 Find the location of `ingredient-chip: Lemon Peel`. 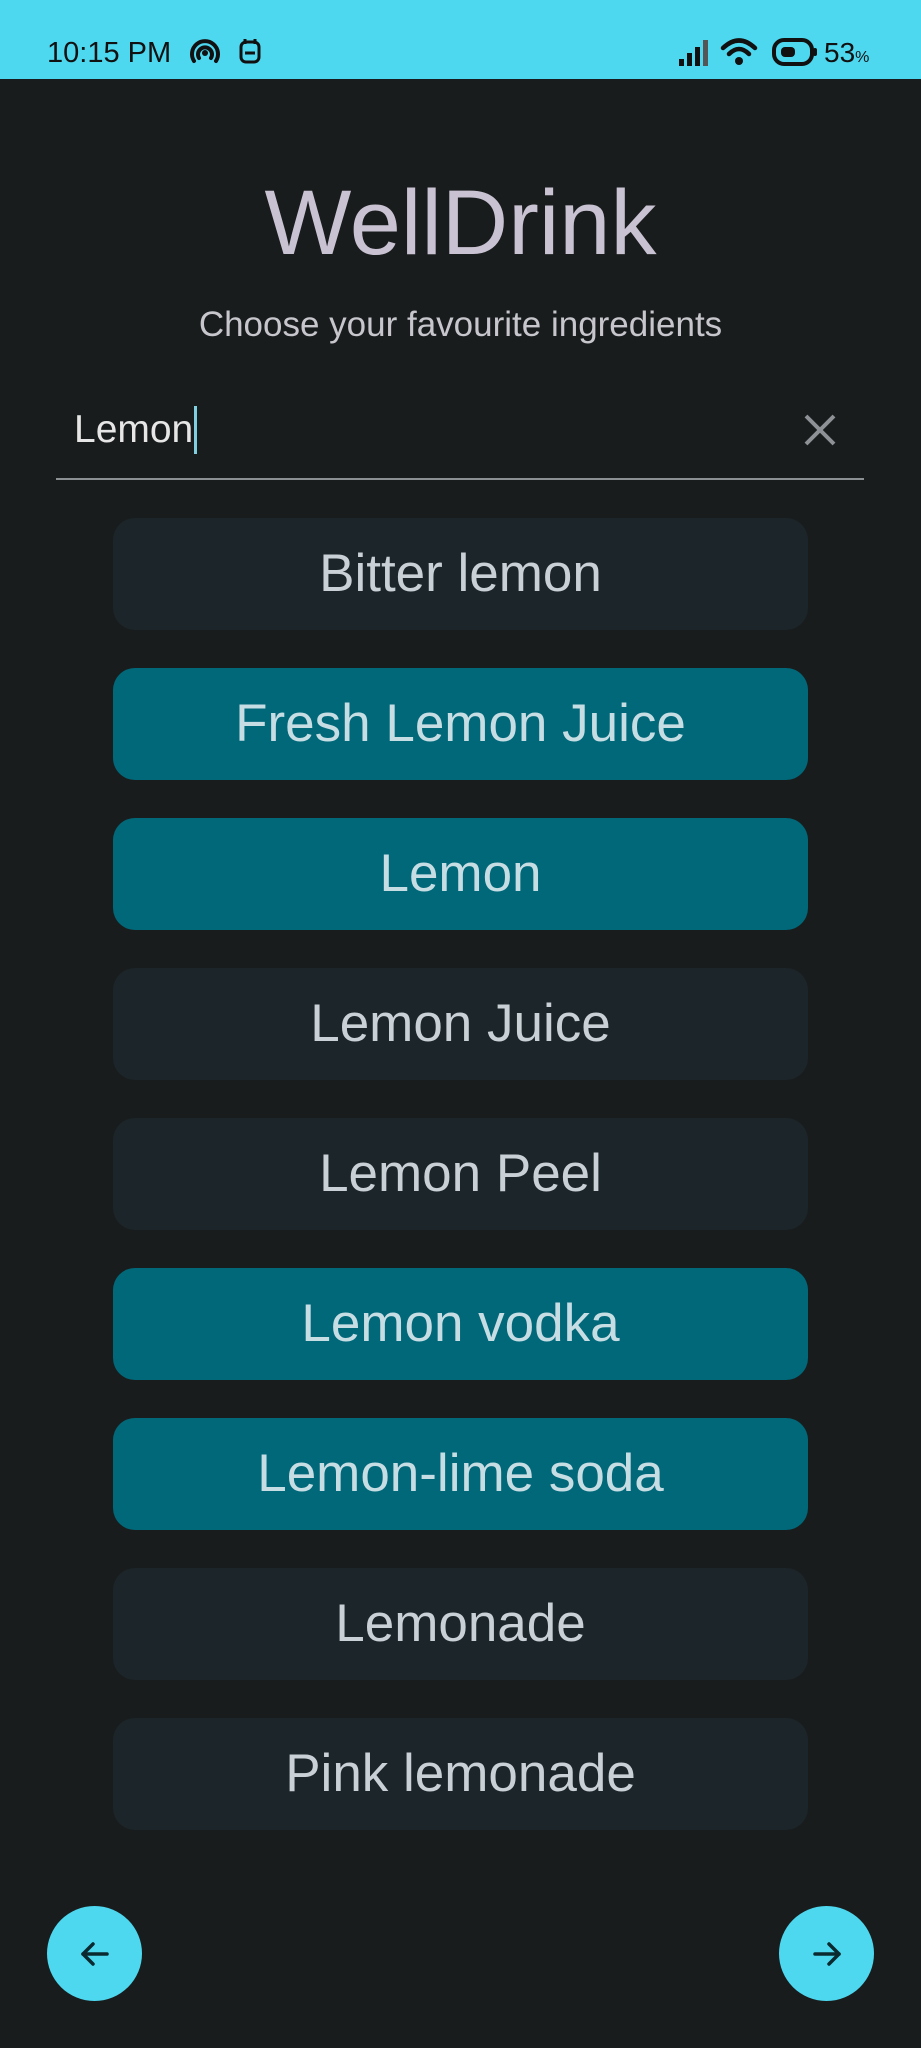

ingredient-chip: Lemon Peel is located at coordinates (460, 1174).